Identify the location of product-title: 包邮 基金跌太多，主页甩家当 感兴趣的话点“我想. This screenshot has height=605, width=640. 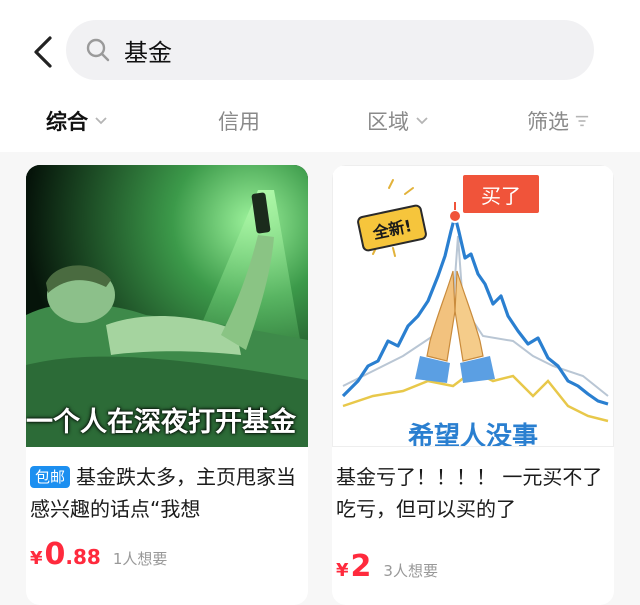
(167, 486).